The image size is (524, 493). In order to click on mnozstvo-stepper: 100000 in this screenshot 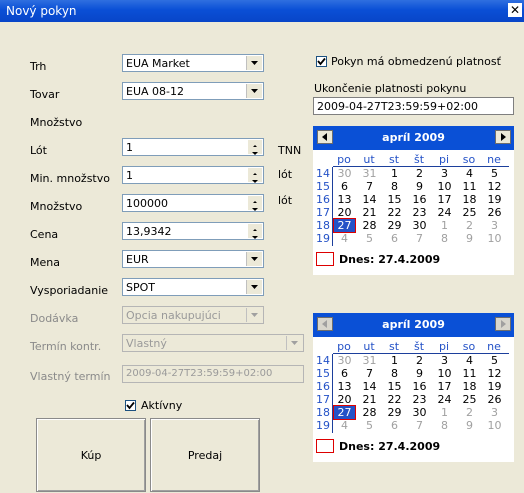, I will do `click(193, 203)`.